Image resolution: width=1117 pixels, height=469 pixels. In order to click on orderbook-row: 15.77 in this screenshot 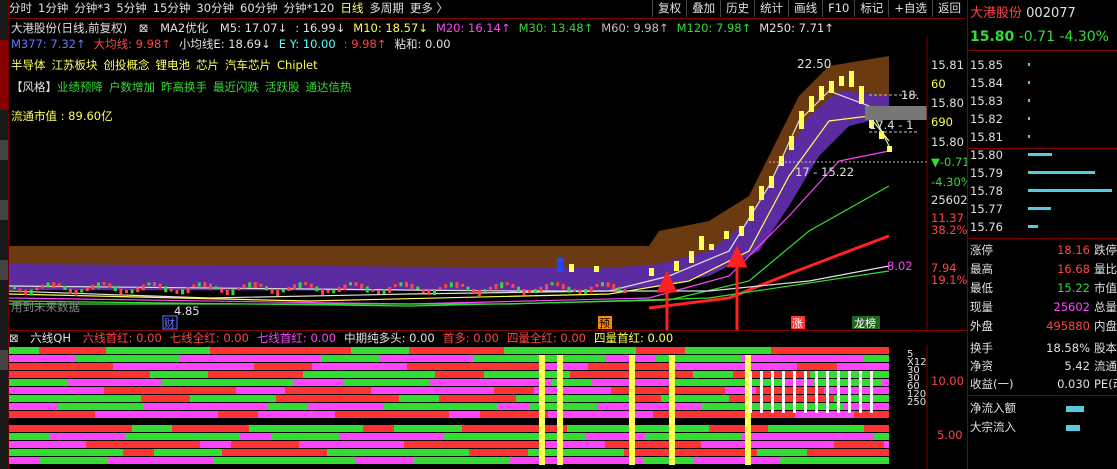, I will do `click(1043, 209)`.